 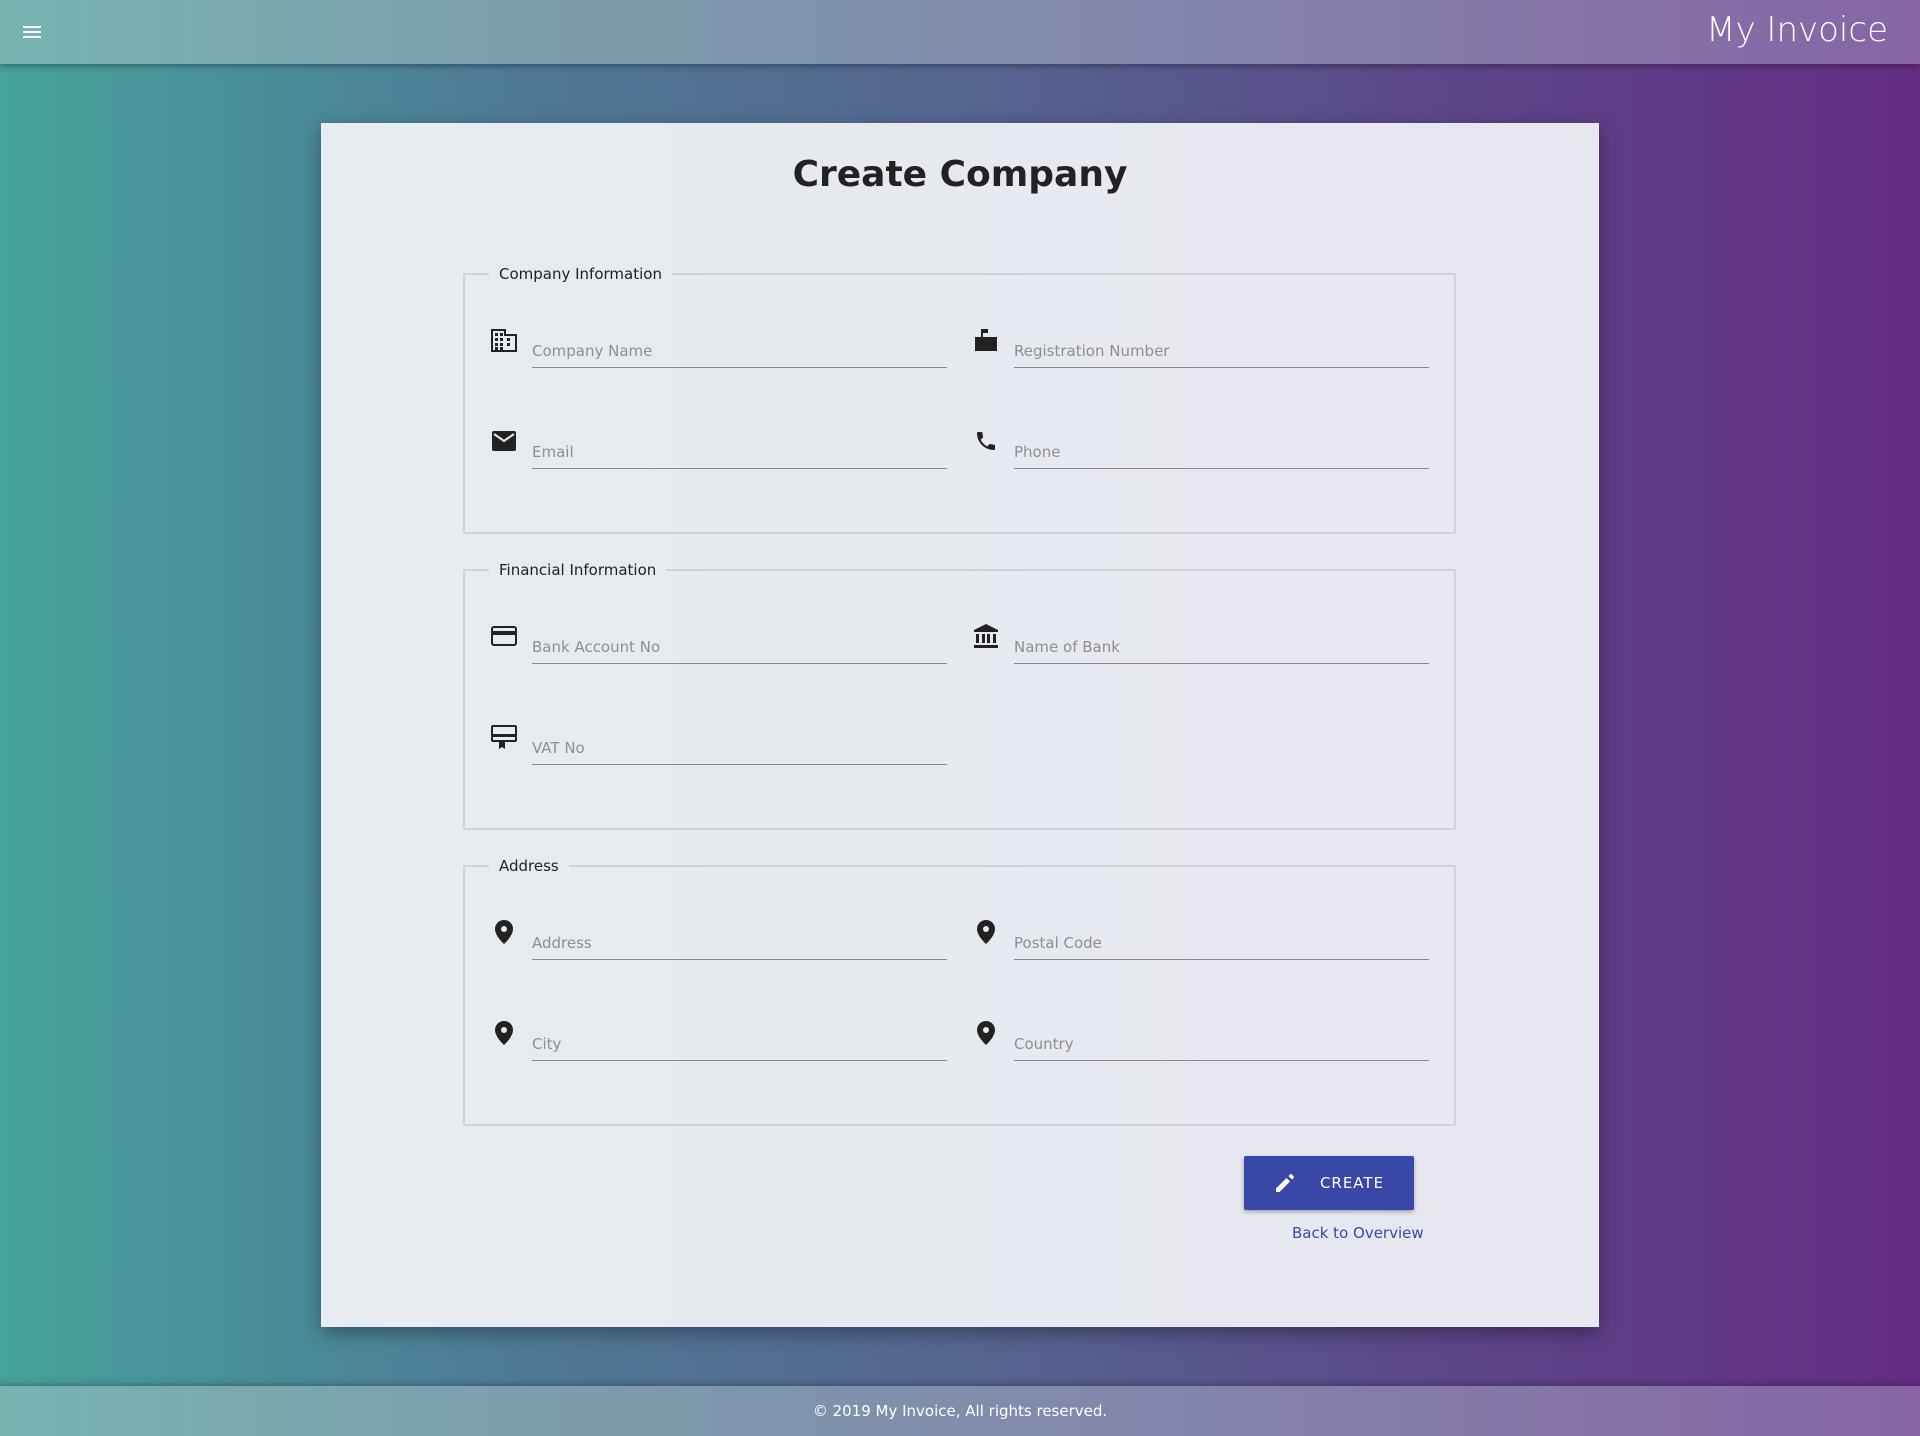 I want to click on back-to-overview-link: Back to Overview, so click(x=1358, y=1233).